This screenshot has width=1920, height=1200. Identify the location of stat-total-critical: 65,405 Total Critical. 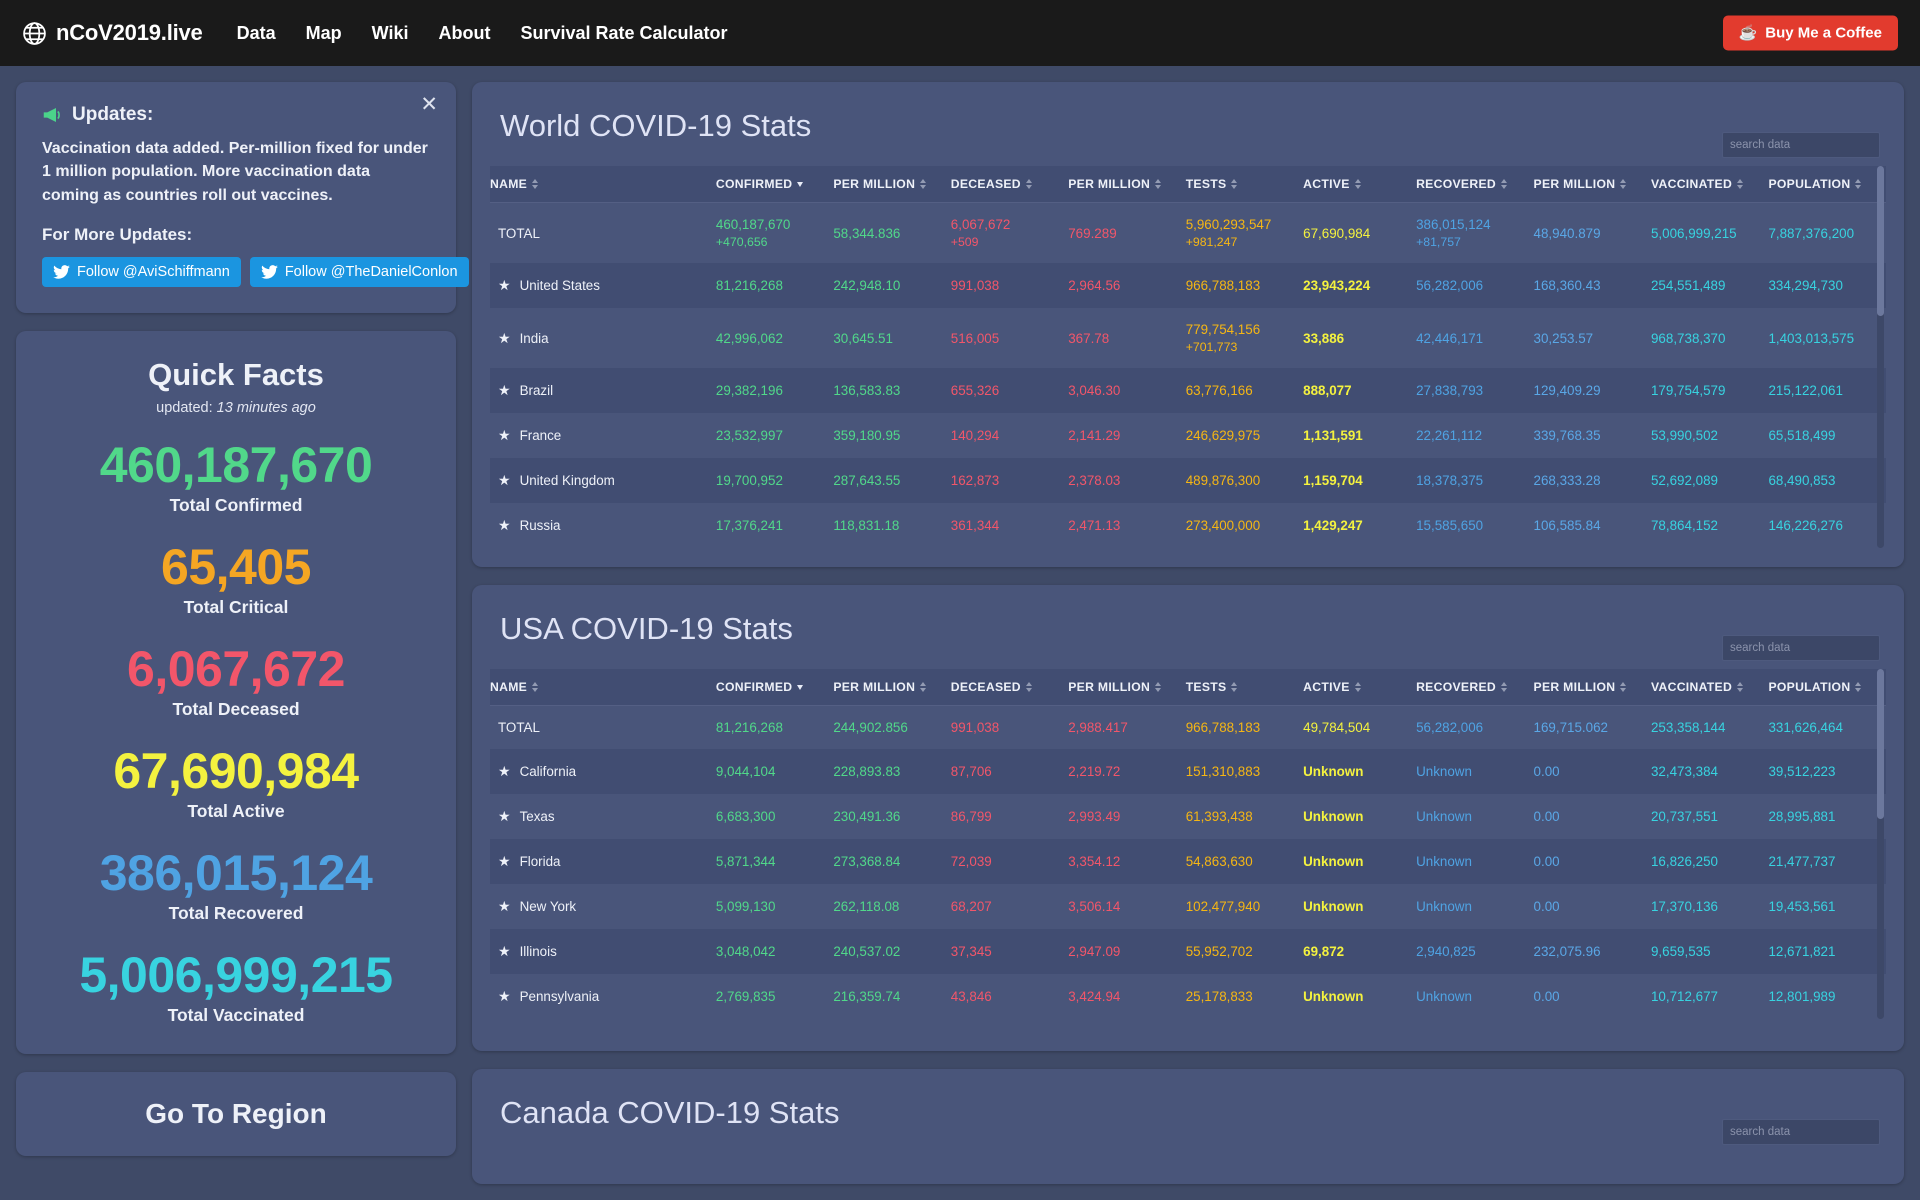
(236, 579).